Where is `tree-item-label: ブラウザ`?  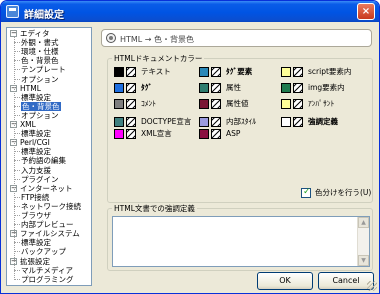
tree-item-label: ブラウザ is located at coordinates (36, 215).